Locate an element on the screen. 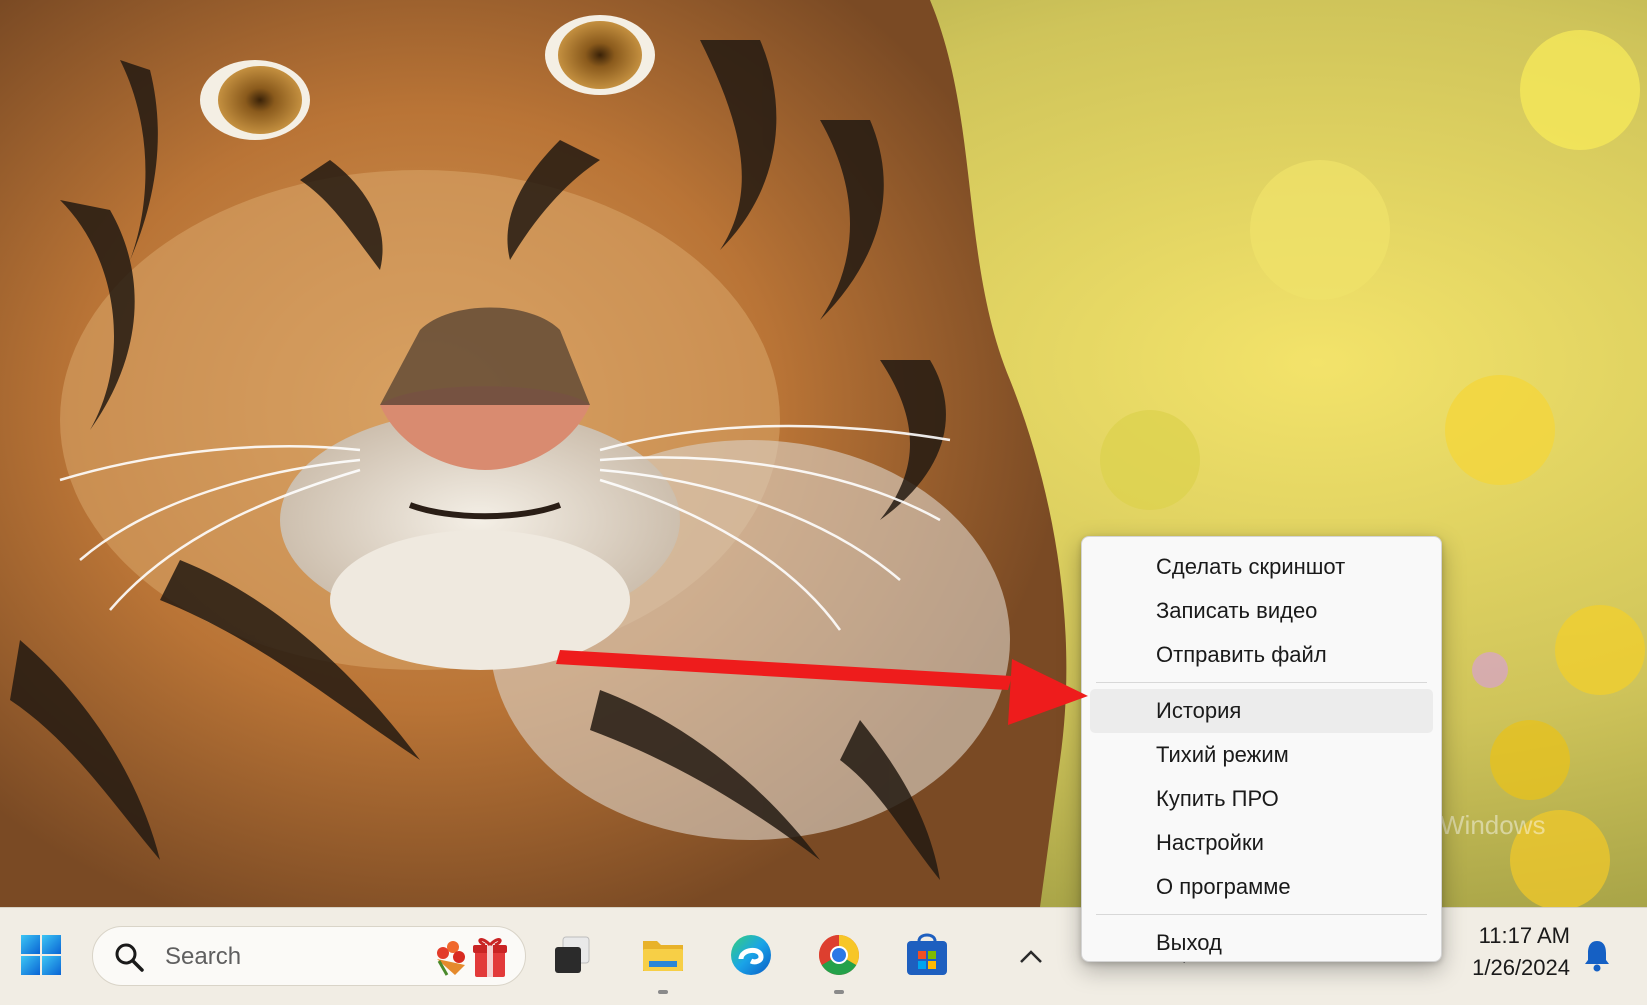  clock: 11:17 AM 1/26/2024 is located at coordinates (1500, 952).